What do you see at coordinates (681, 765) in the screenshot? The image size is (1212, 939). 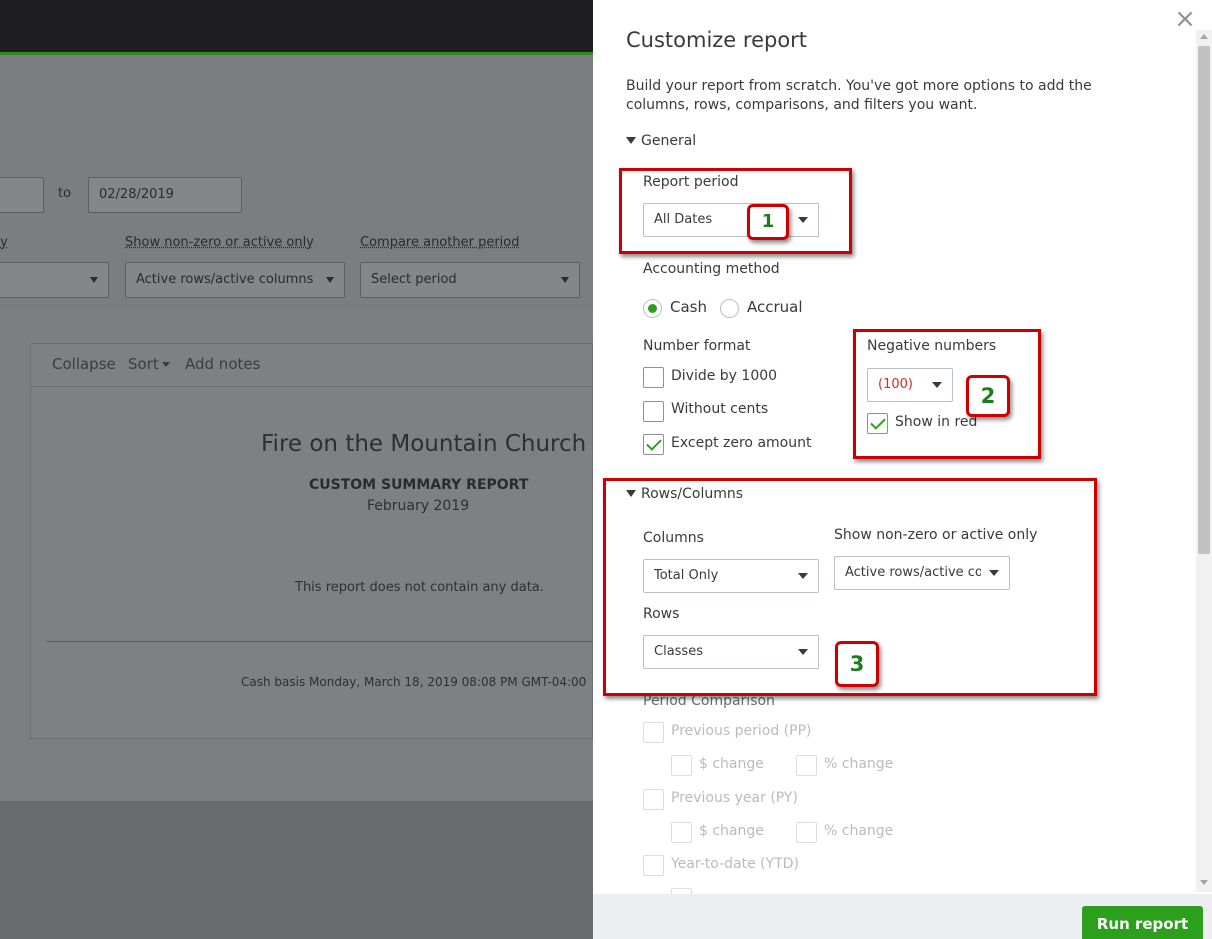 I see `pp-dollar-change-checkbox` at bounding box center [681, 765].